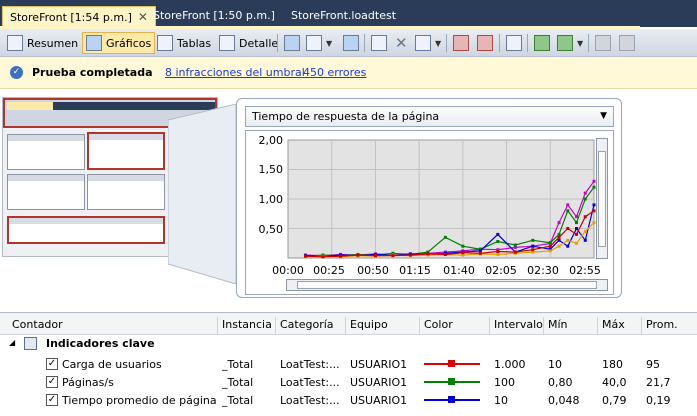 The width and height of the screenshot is (697, 416). What do you see at coordinates (100, 343) in the screenshot?
I see `group-label: Indicadores clave` at bounding box center [100, 343].